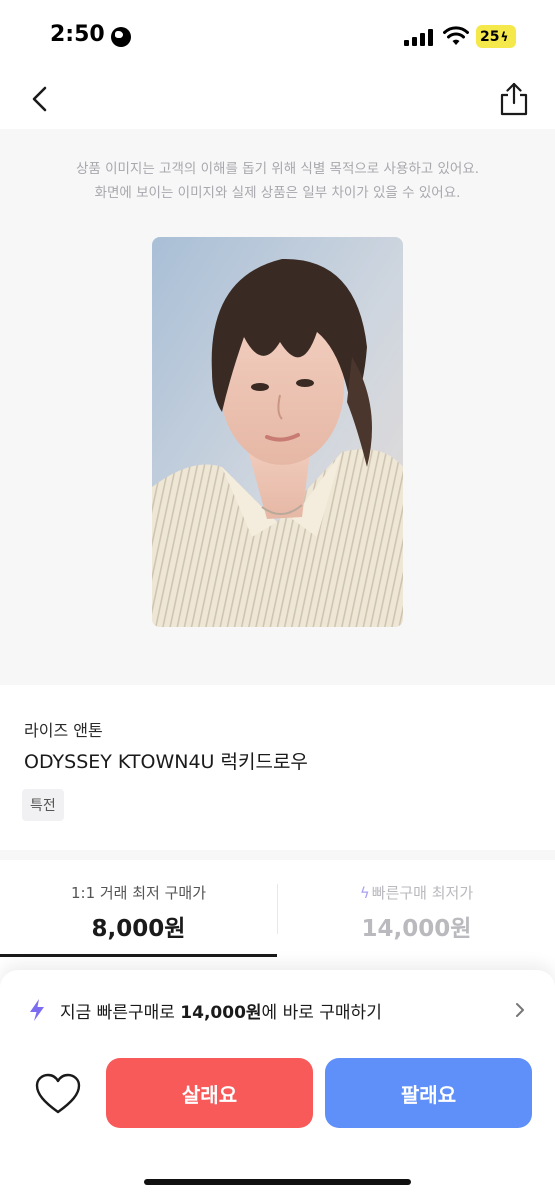 The width and height of the screenshot is (555, 1200). Describe the element at coordinates (321, 1013) in the screenshot. I see `quick-buy-suffix: 에 바로 구매하기` at that location.